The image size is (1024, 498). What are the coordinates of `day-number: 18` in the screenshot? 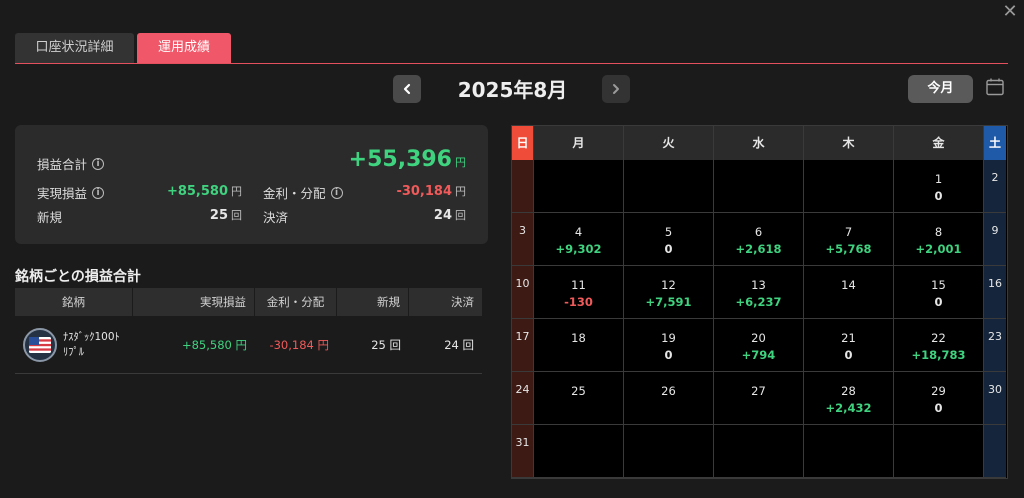 It's located at (578, 338).